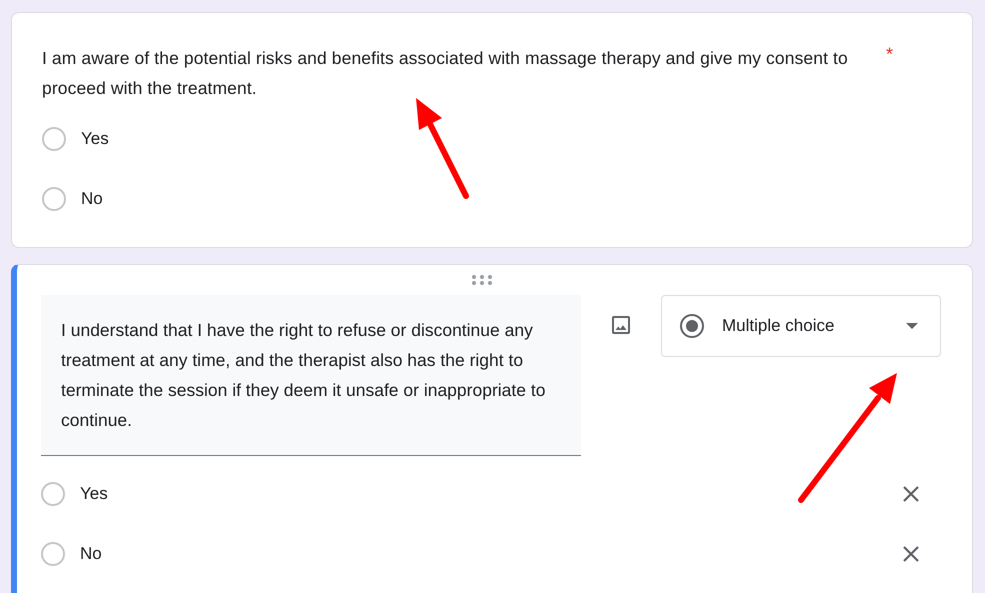  Describe the element at coordinates (801, 326) in the screenshot. I see `question-type-dropdown: Multiple choice` at that location.